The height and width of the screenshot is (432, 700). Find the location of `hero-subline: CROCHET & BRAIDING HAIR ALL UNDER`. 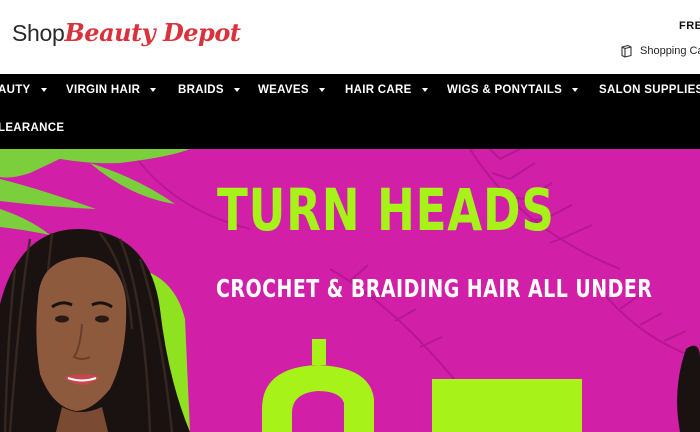

hero-subline: CROCHET & BRAIDING HAIR ALL UNDER is located at coordinates (434, 288).